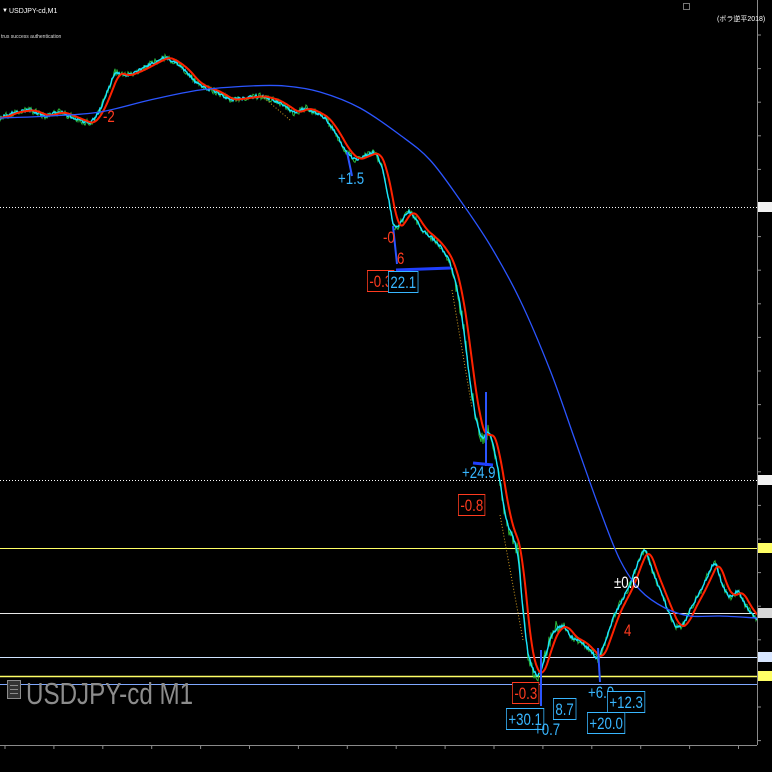 Image resolution: width=772 pixels, height=772 pixels. What do you see at coordinates (628, 630) in the screenshot?
I see `trade-label: 4` at bounding box center [628, 630].